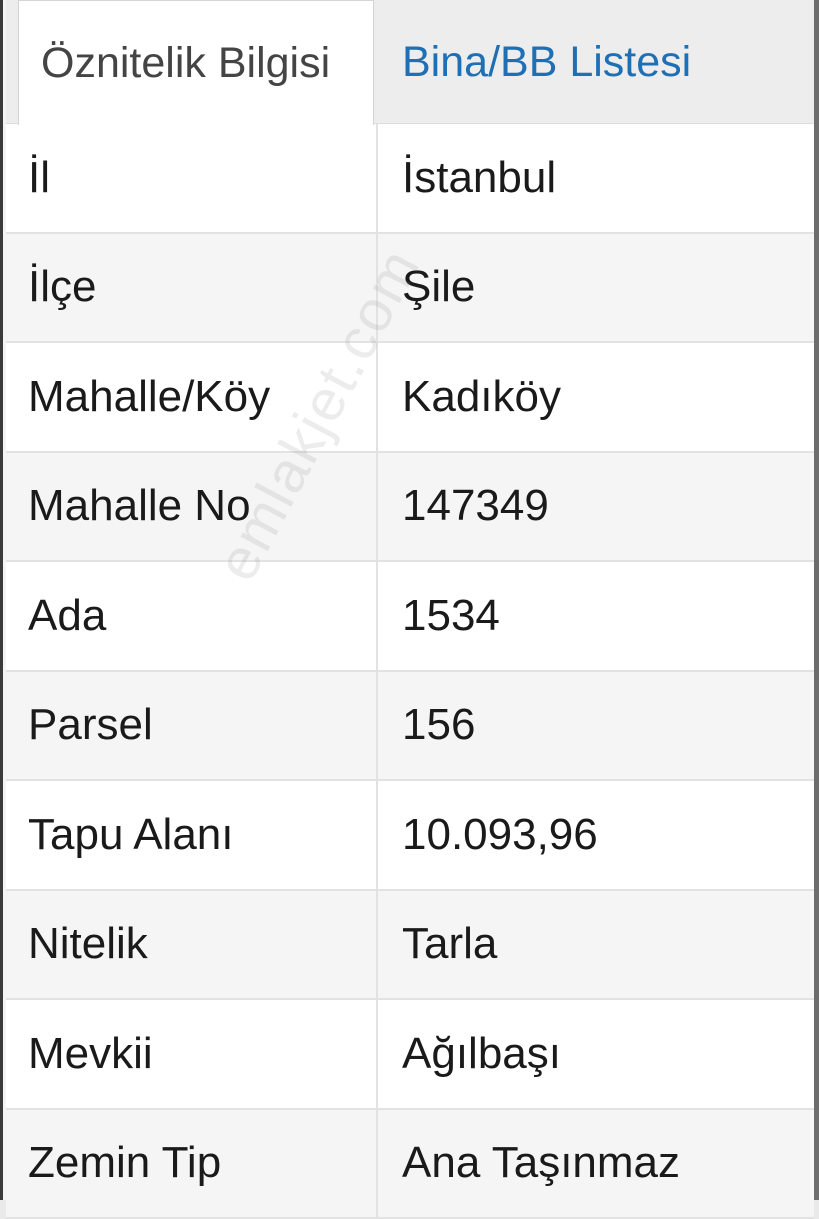 Image resolution: width=819 pixels, height=1219 pixels. Describe the element at coordinates (192, 178) in the screenshot. I see `row-key: İl` at that location.